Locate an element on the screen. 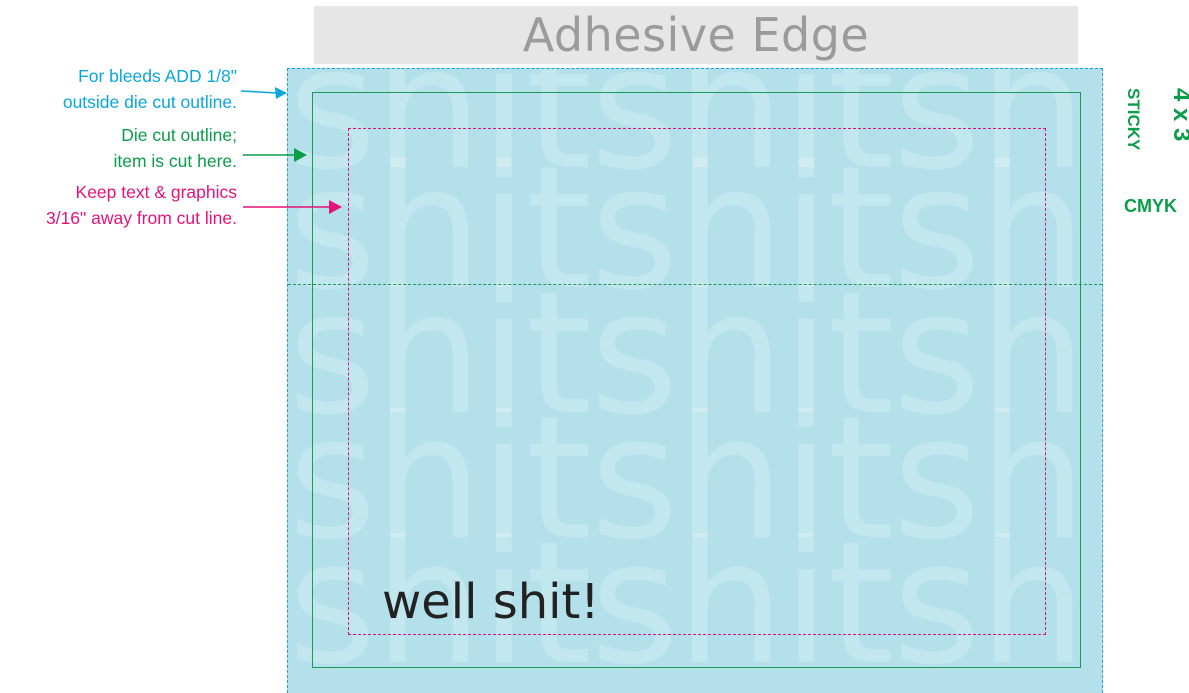 This screenshot has width=1189, height=693. safe-zone-note-line2: 3/16" away from cut line. is located at coordinates (141, 218).